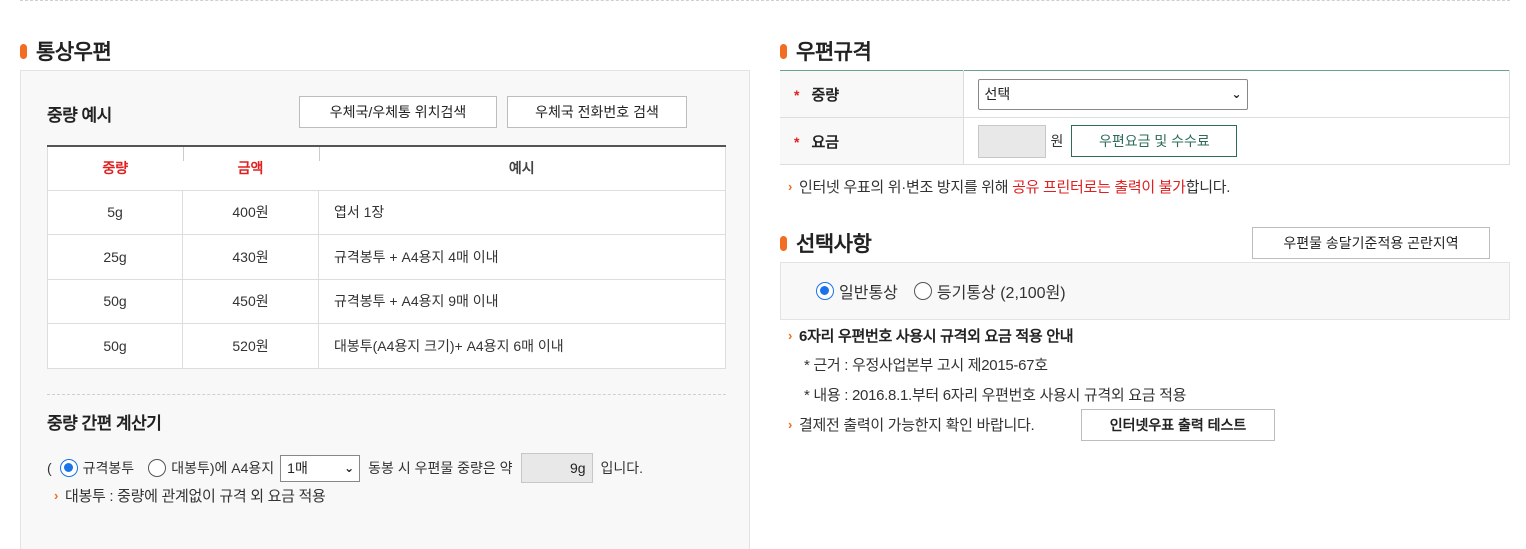 Image resolution: width=1526 pixels, height=549 pixels. Describe the element at coordinates (1145, 291) in the screenshot. I see `mail-type-options: 일반통상 등기통상 (2,100원)` at that location.